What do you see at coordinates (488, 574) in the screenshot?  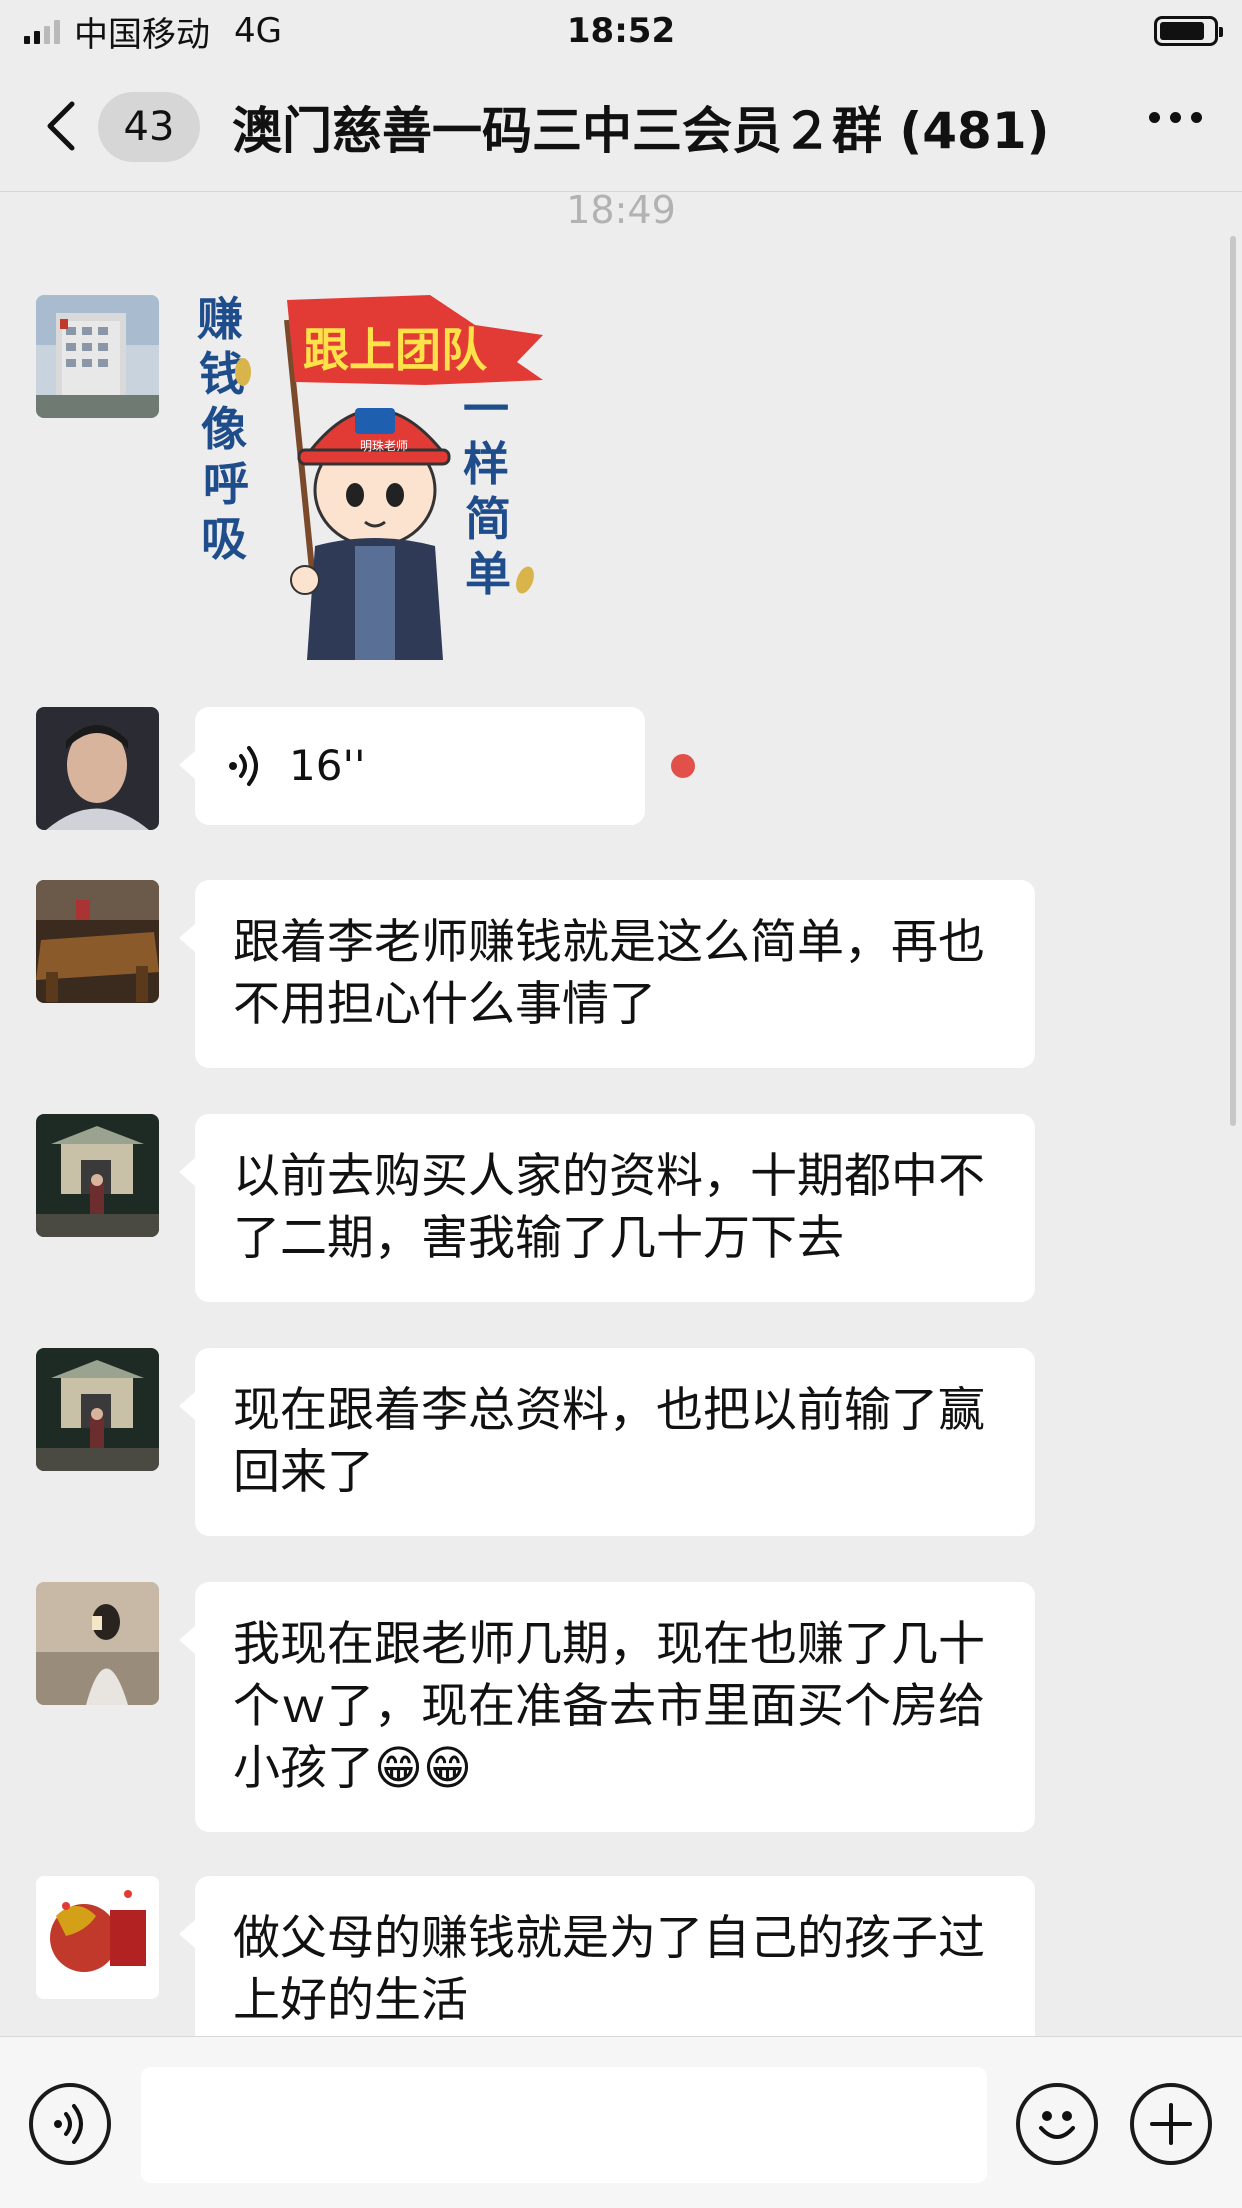 I see `svg-text: 单` at bounding box center [488, 574].